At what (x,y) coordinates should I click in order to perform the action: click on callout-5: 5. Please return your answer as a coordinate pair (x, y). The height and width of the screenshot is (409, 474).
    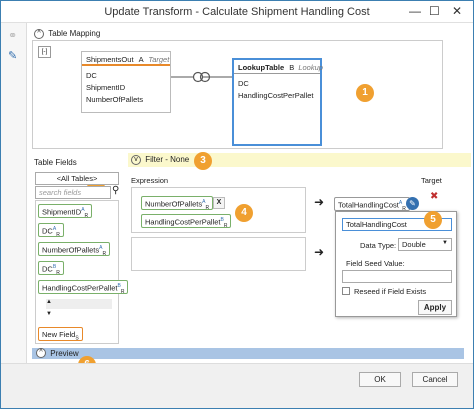
    Looking at the image, I should click on (433, 220).